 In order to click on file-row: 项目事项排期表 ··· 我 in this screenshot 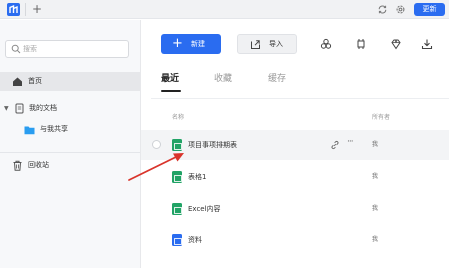, I will do `click(295, 145)`.